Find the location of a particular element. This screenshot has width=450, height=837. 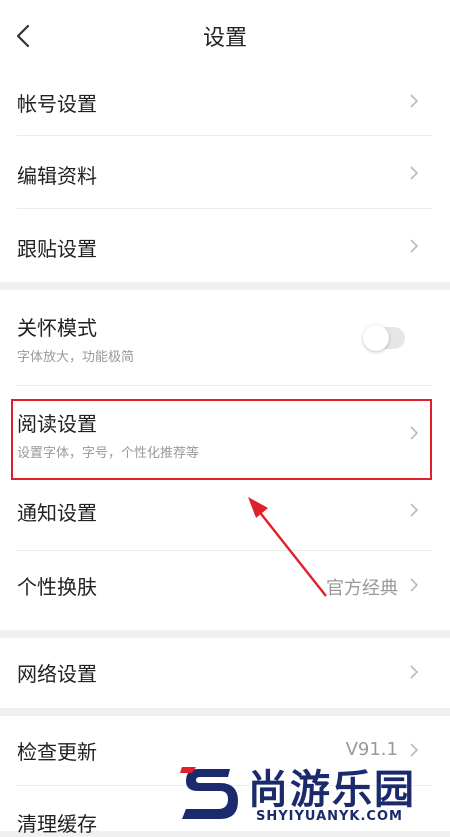

settings-item-subtitle: 字体放大，功能极简 is located at coordinates (76, 357).